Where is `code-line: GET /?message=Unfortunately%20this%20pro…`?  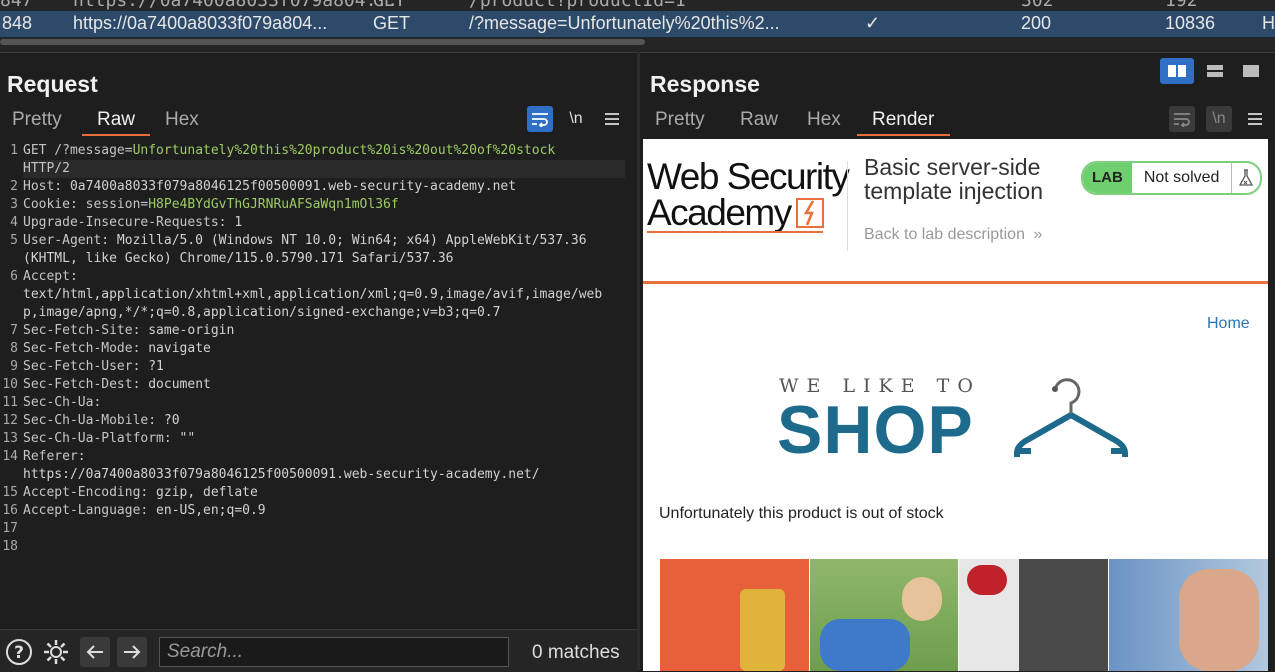 code-line: GET /?message=Unfortunately%20this%20pro… is located at coordinates (289, 151).